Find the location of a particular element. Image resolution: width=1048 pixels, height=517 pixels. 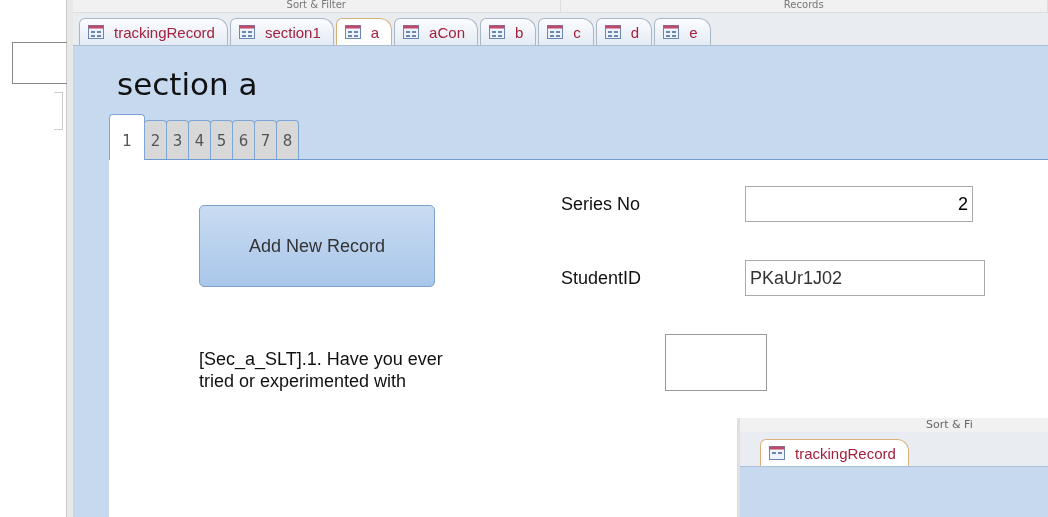

document-tab: c is located at coordinates (566, 31).